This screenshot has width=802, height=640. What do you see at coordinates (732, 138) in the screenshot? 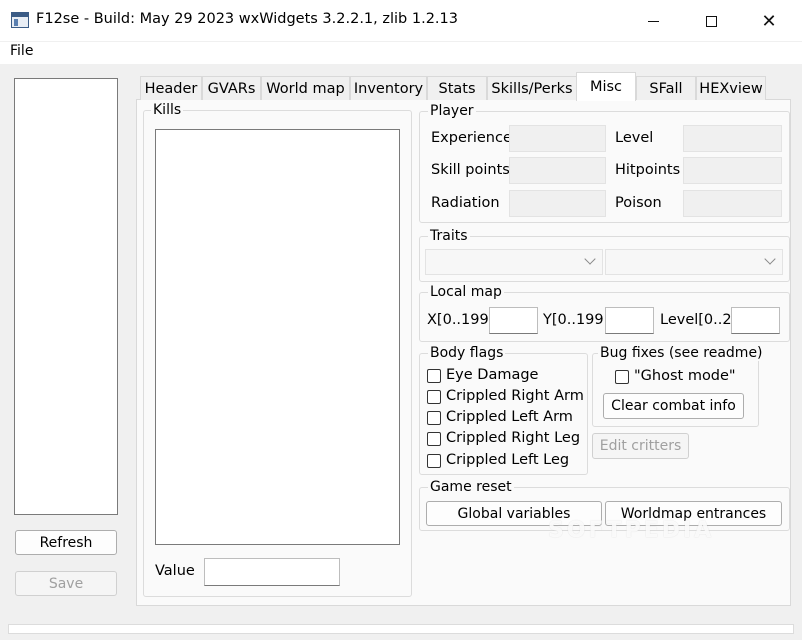
I see `level-field` at bounding box center [732, 138].